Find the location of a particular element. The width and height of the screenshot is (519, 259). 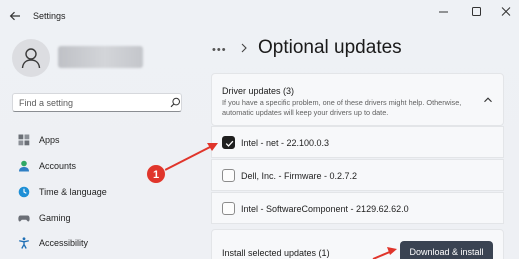

download-install-button: Download & install is located at coordinates (446, 250).